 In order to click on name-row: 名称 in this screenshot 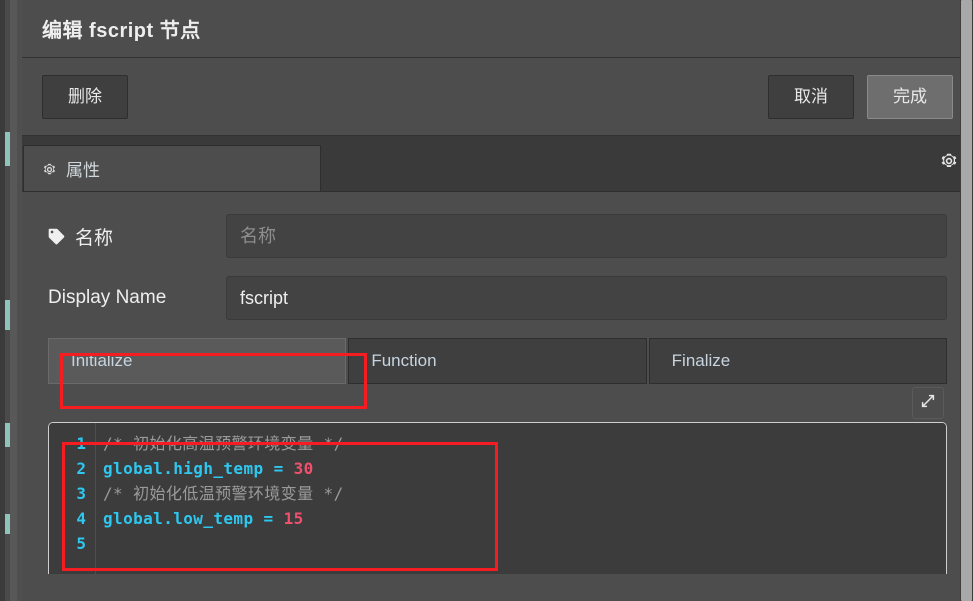, I will do `click(497, 236)`.